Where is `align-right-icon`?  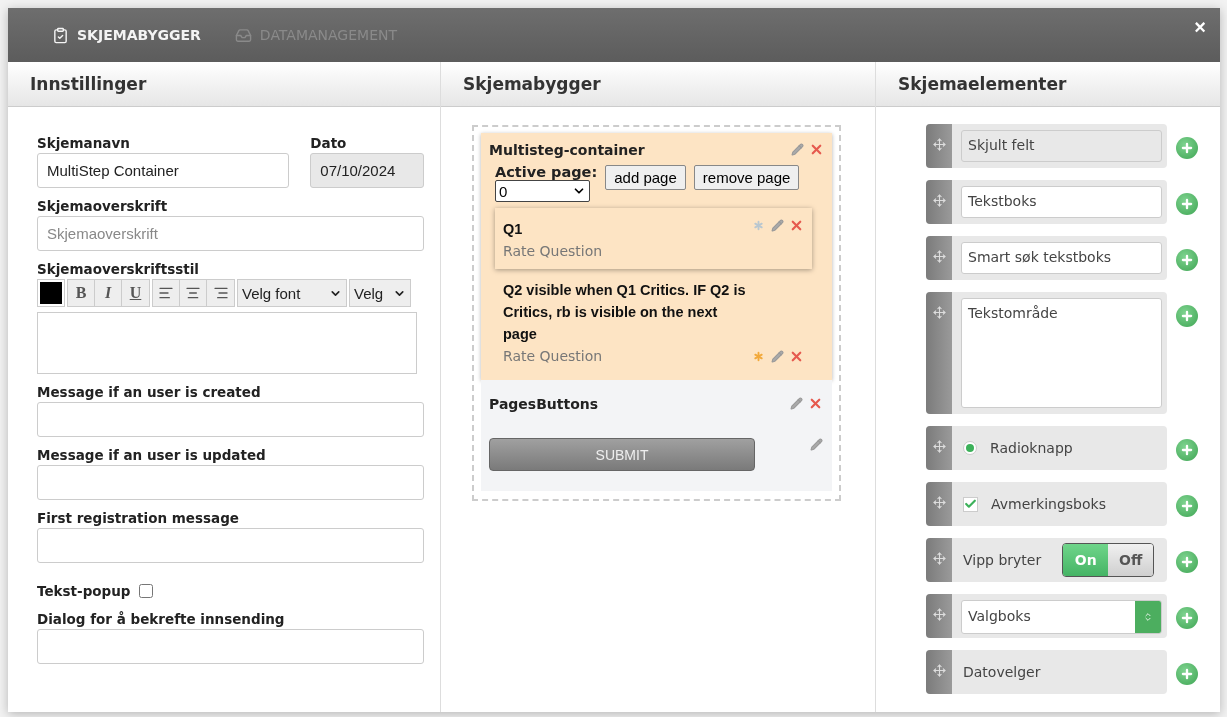 align-right-icon is located at coordinates (220, 293).